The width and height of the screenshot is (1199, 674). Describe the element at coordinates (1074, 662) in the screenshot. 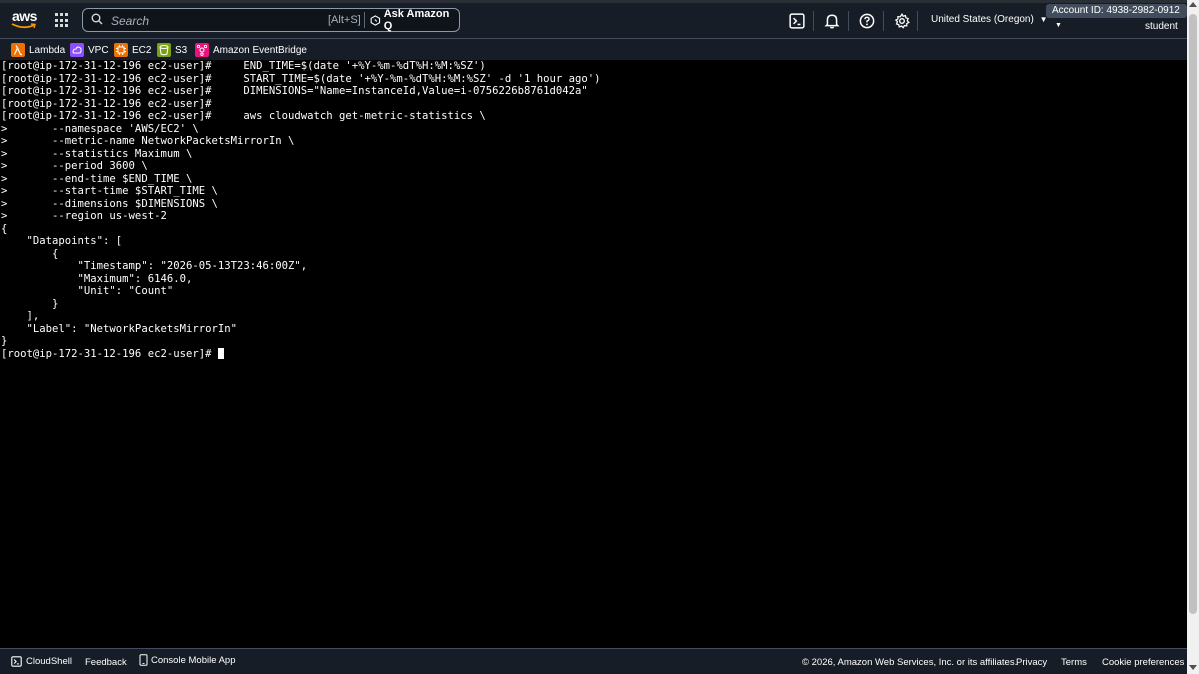

I see `terms-link: Terms` at that location.